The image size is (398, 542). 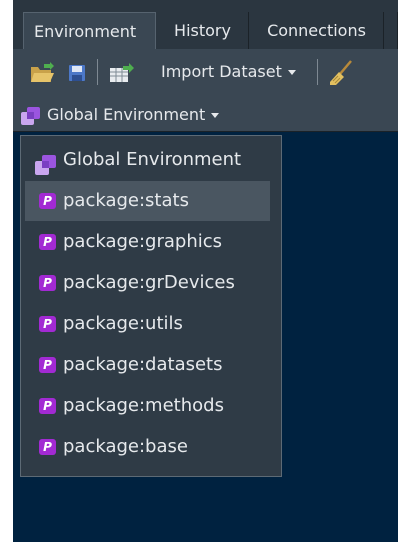 What do you see at coordinates (123, 323) in the screenshot?
I see `menu-item-label: package:utils` at bounding box center [123, 323].